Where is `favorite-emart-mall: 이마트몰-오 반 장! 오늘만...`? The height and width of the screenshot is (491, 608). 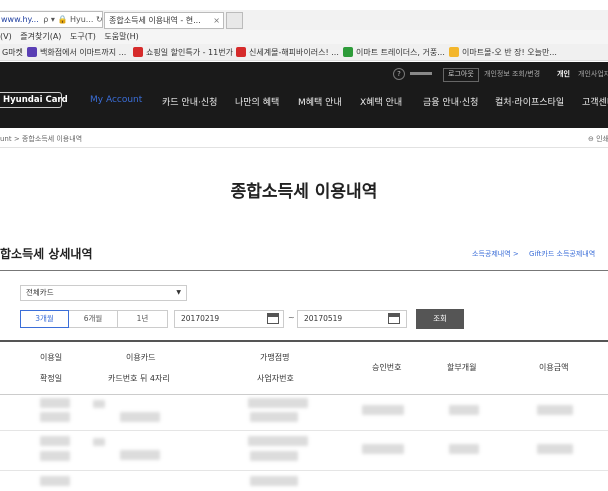 favorite-emart-mall: 이마트몰-오 반 장! 오늘만... is located at coordinates (503, 52).